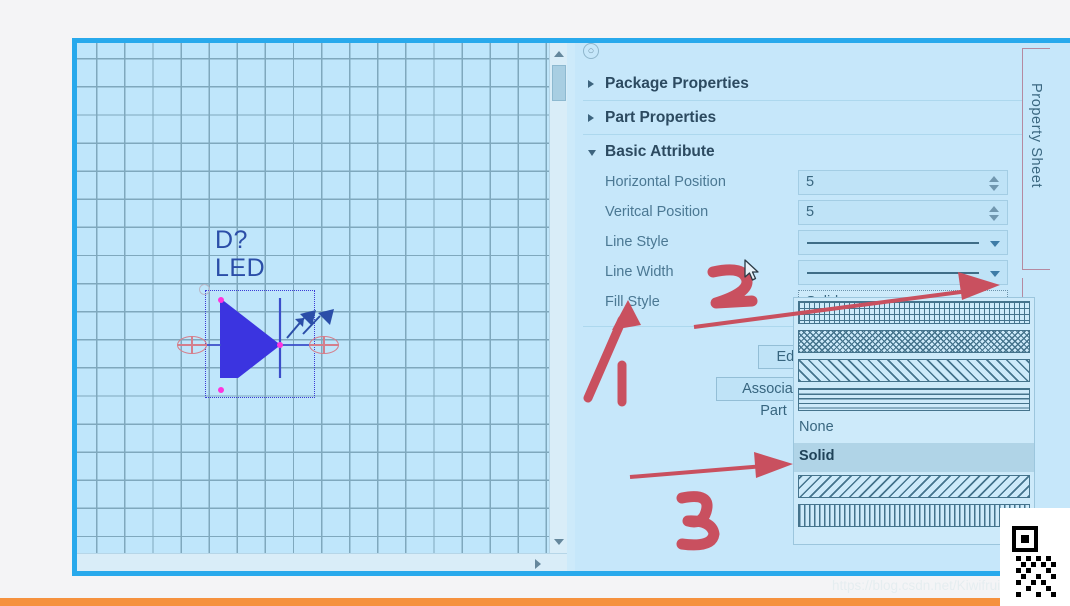 Image resolution: width=1070 pixels, height=606 pixels. I want to click on fill-option-label: Solid, so click(817, 456).